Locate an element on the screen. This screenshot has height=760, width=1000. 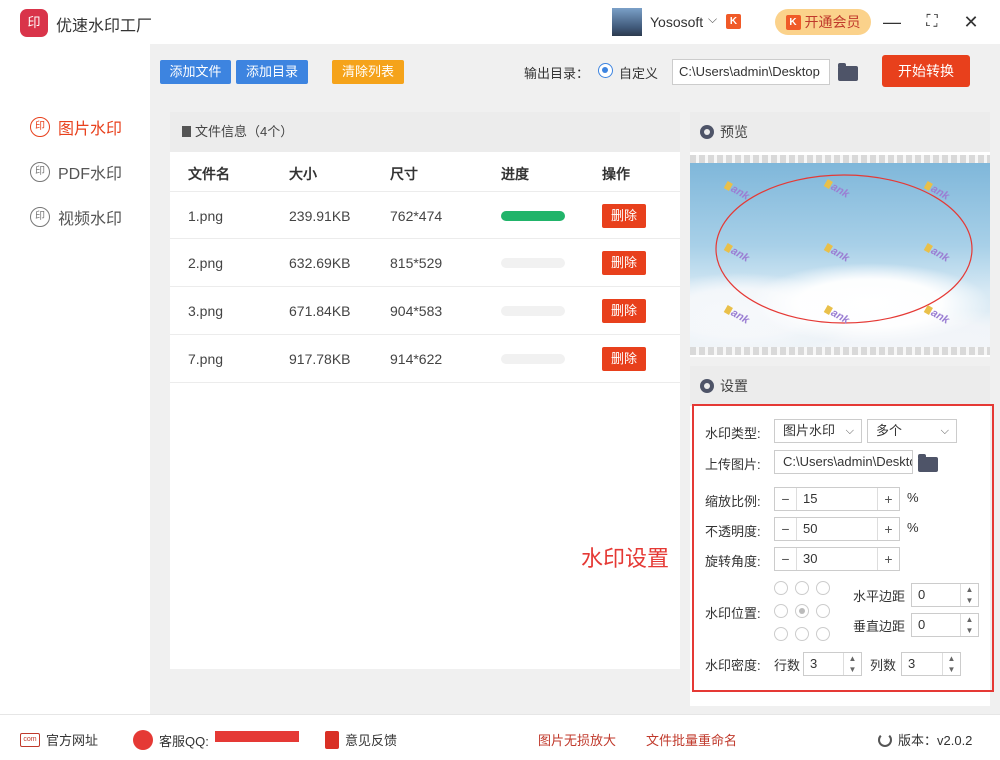
rotation-value: 30 is located at coordinates (810, 559).